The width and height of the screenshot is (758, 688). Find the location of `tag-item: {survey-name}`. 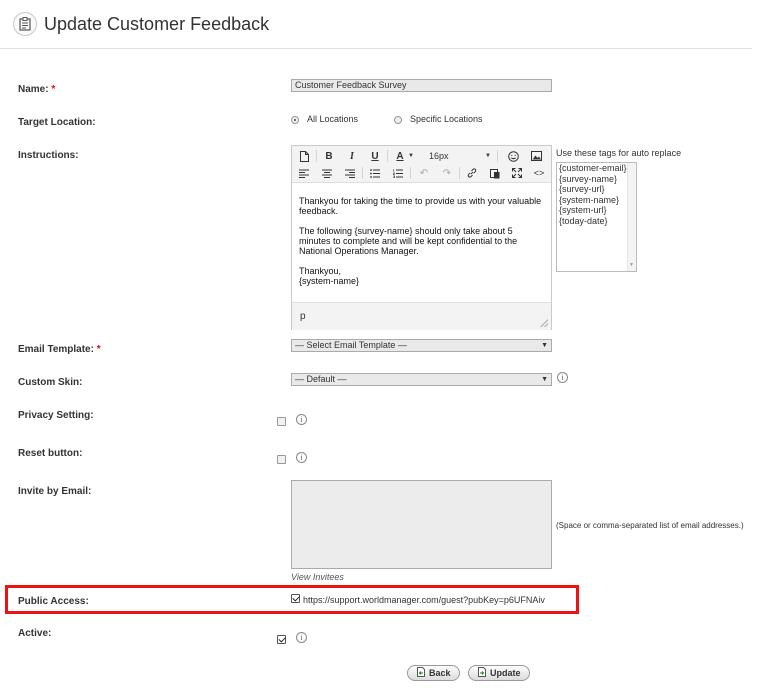

tag-item: {survey-name} is located at coordinates (596, 179).